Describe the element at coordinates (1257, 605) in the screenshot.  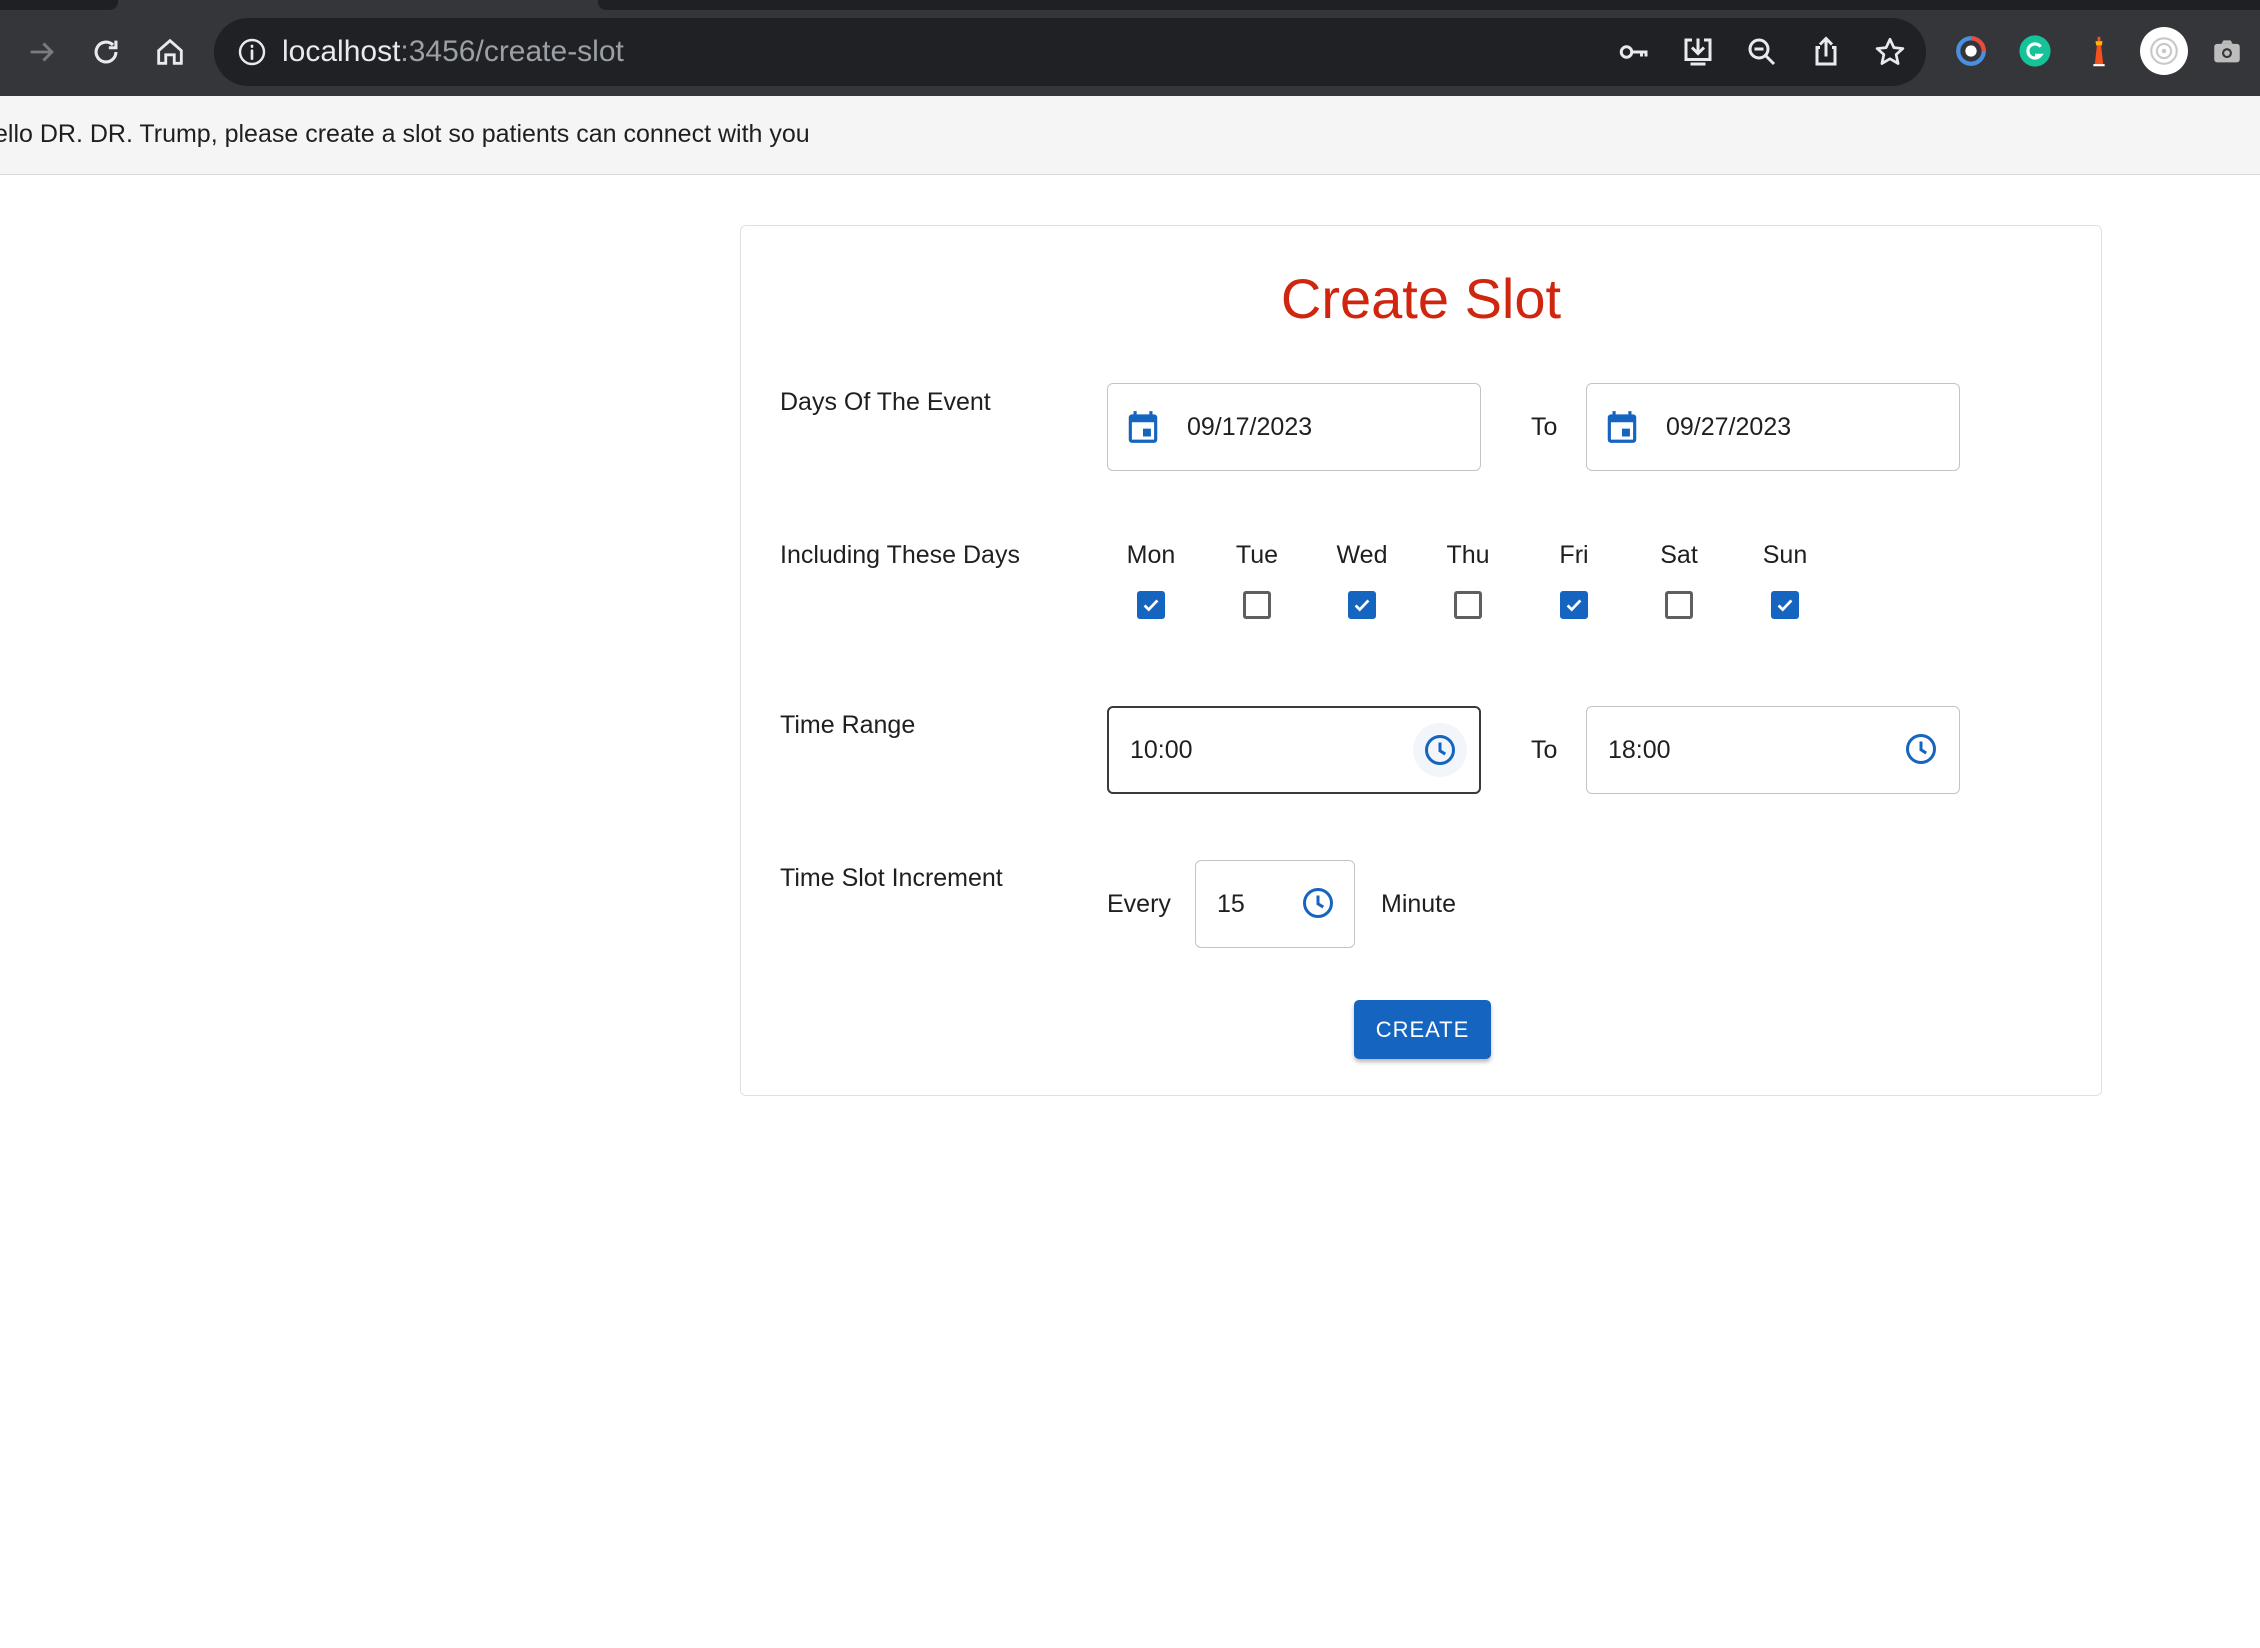
I see `day-checkbox-tue` at that location.